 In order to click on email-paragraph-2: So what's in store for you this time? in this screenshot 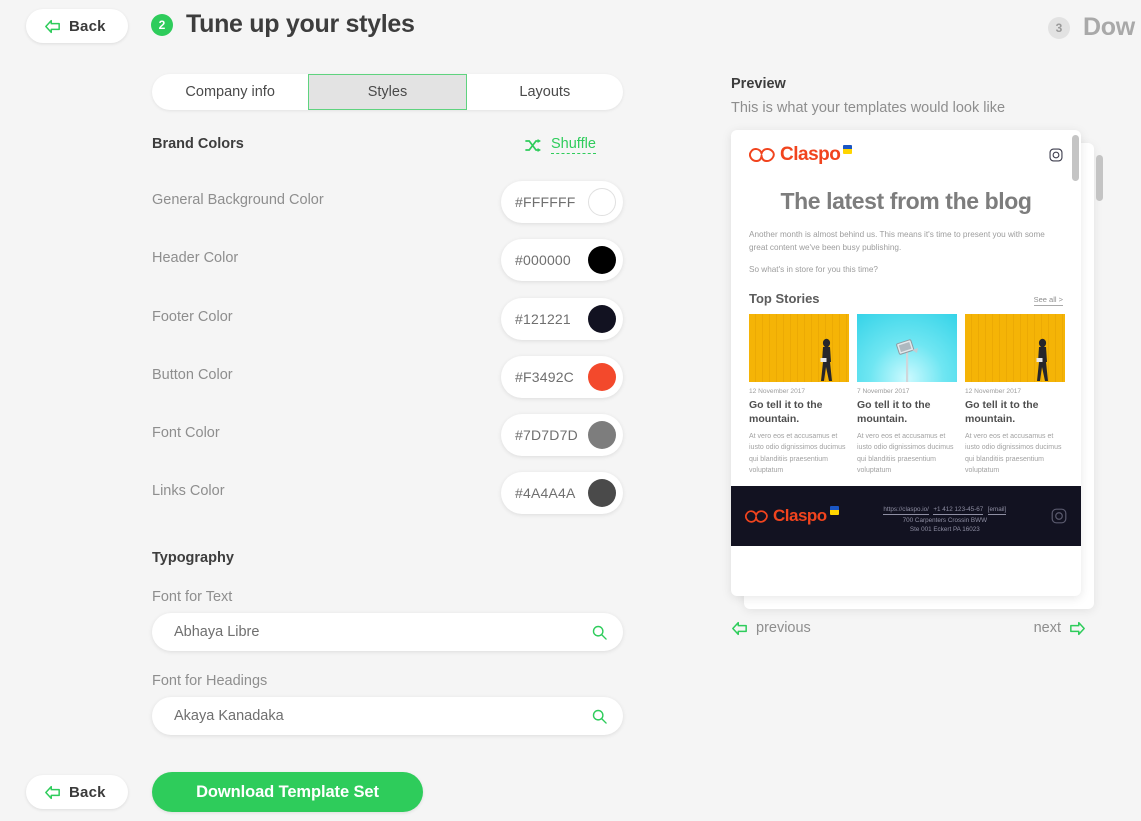, I will do `click(813, 270)`.